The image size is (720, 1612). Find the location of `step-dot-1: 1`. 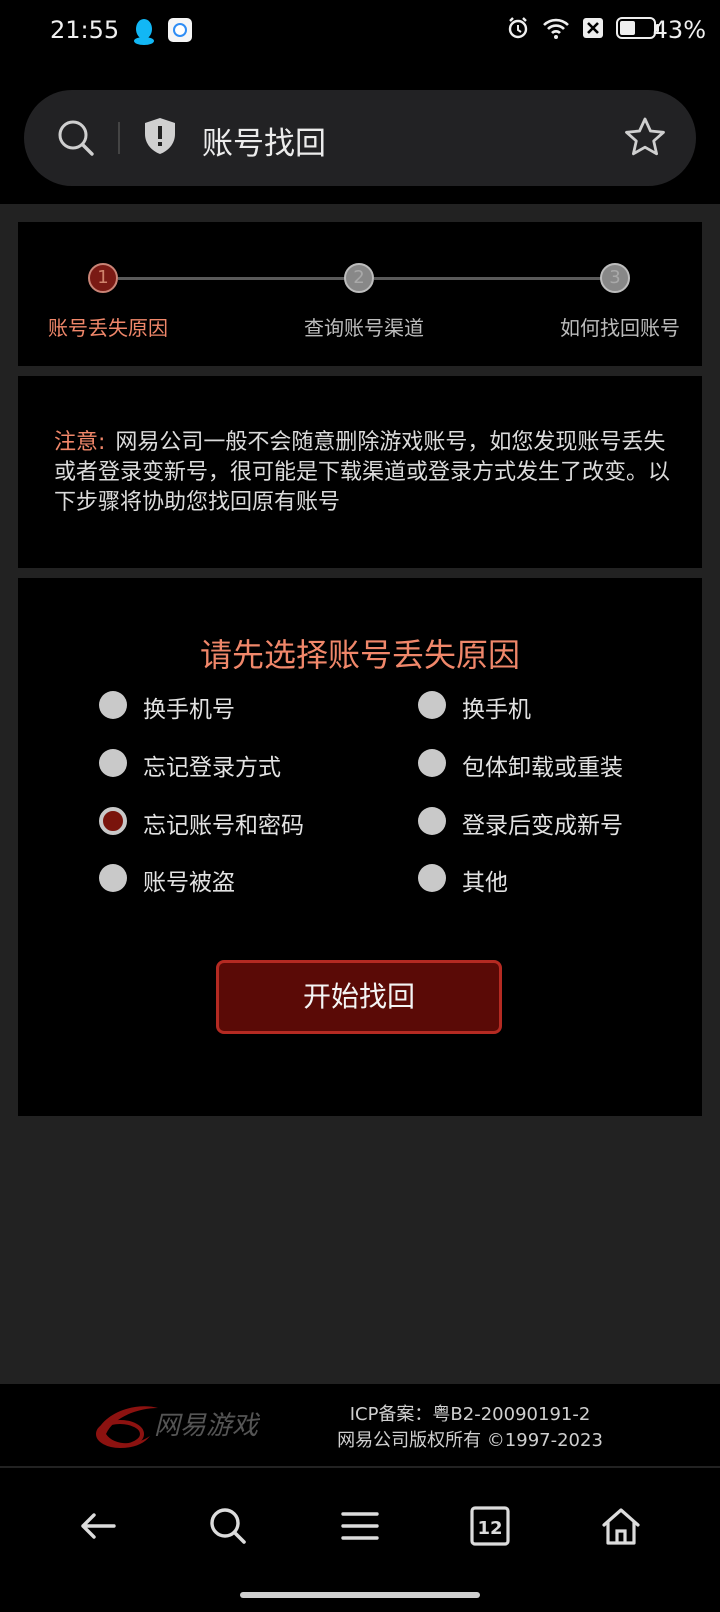

step-dot-1: 1 is located at coordinates (103, 278).